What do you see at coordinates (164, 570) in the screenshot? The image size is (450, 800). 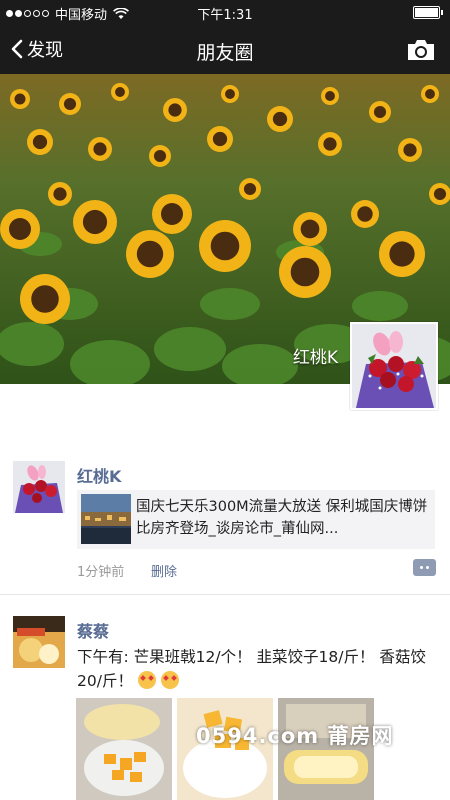 I see `delete-button: 删除` at bounding box center [164, 570].